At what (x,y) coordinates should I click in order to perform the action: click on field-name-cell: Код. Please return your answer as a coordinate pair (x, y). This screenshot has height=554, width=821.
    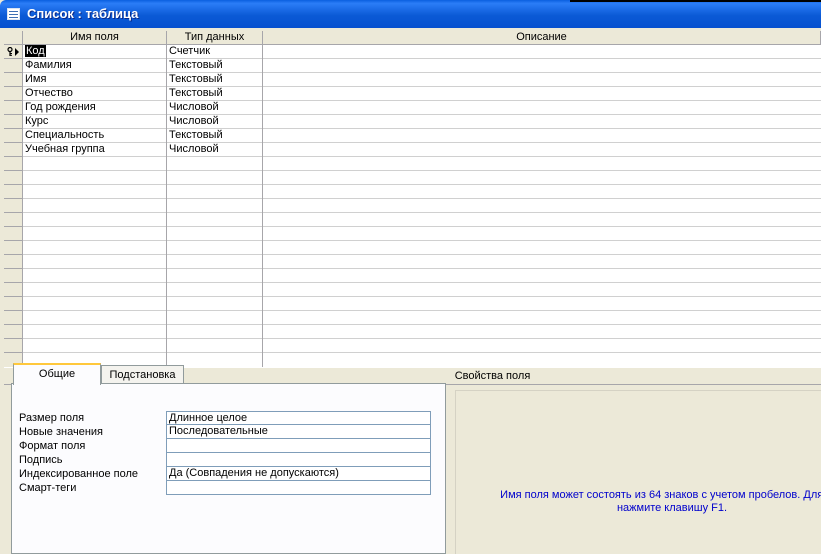
    Looking at the image, I should click on (94, 52).